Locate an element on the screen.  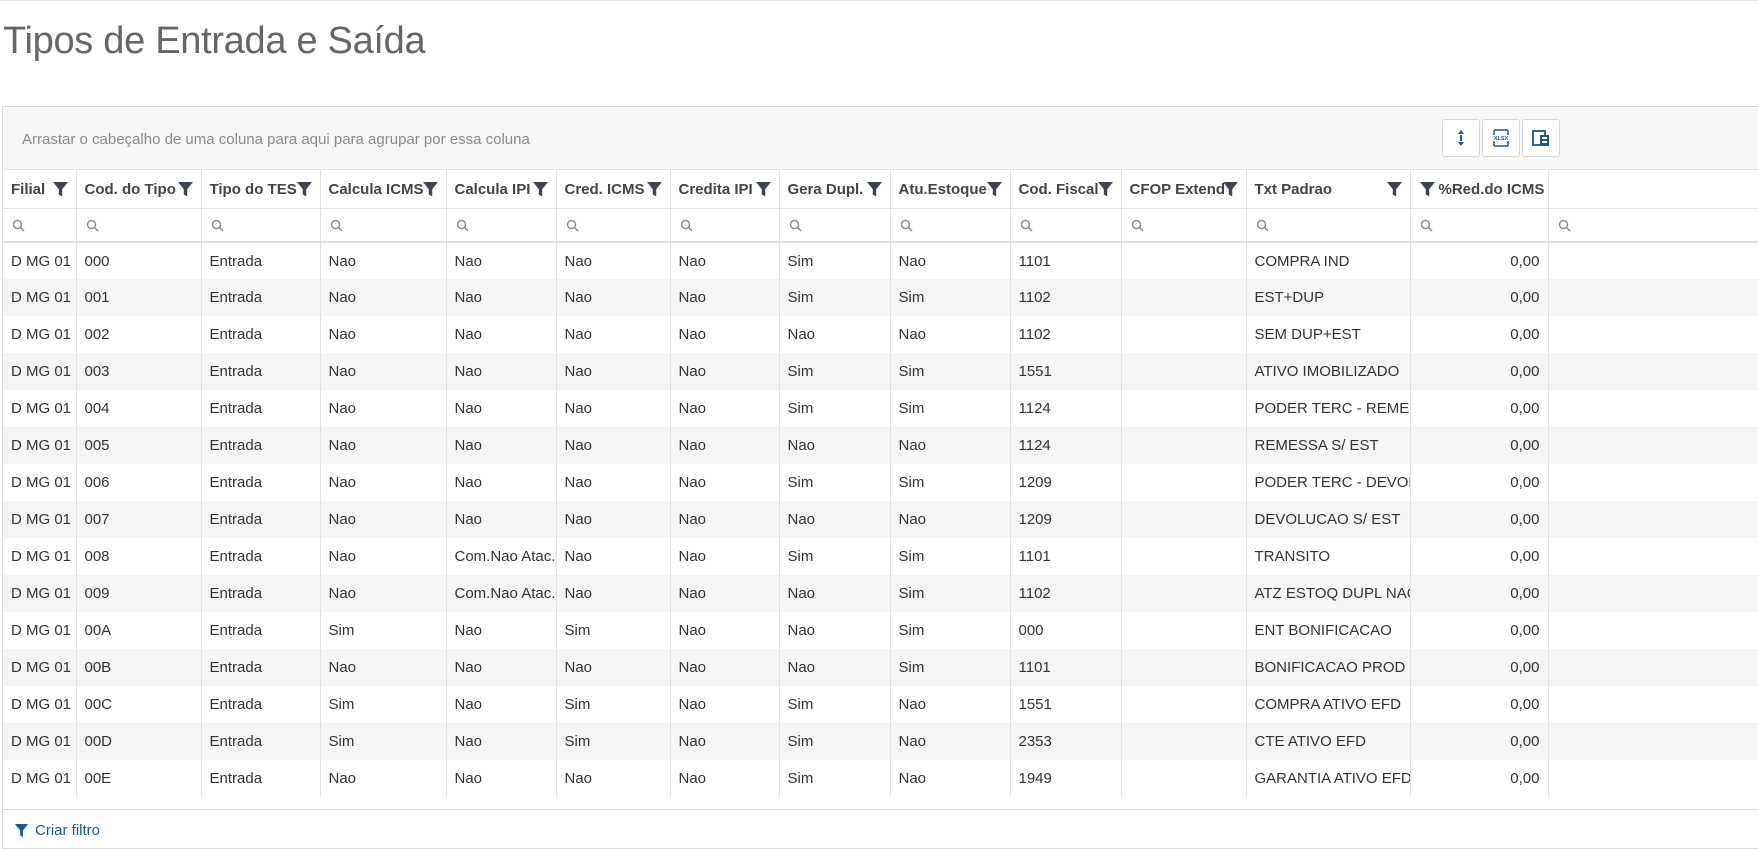
column-header is located at coordinates (1653, 189).